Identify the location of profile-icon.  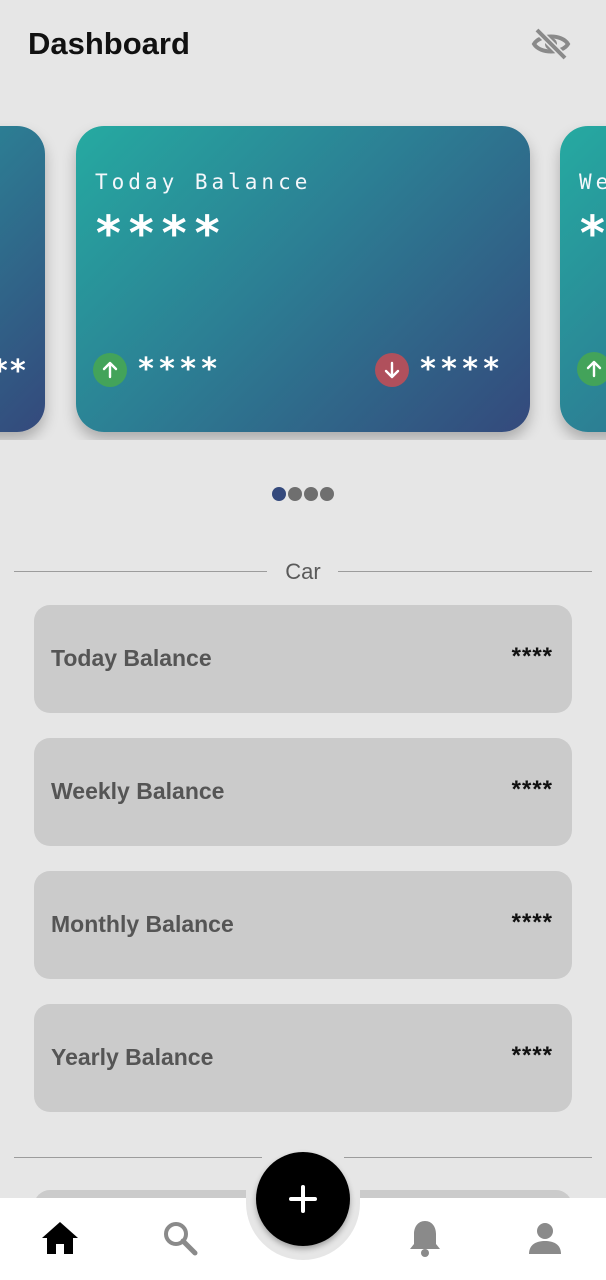
(545, 1238).